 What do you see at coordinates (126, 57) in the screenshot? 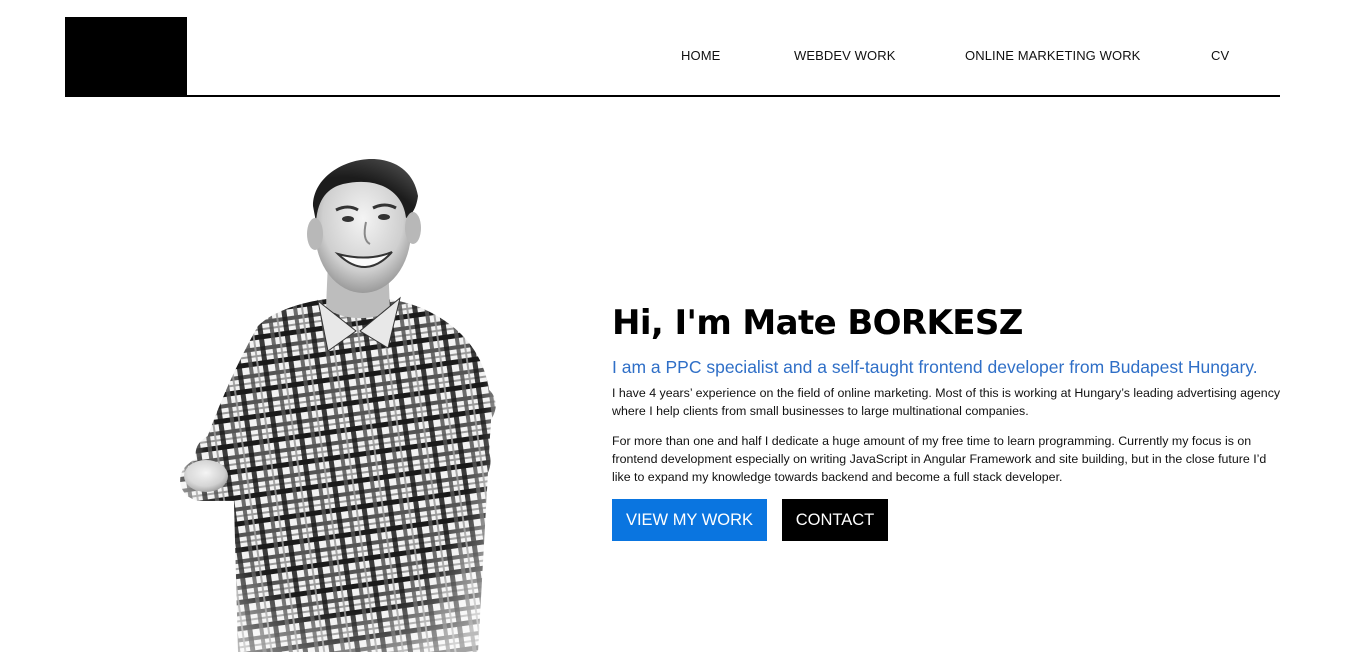
I see `logo` at bounding box center [126, 57].